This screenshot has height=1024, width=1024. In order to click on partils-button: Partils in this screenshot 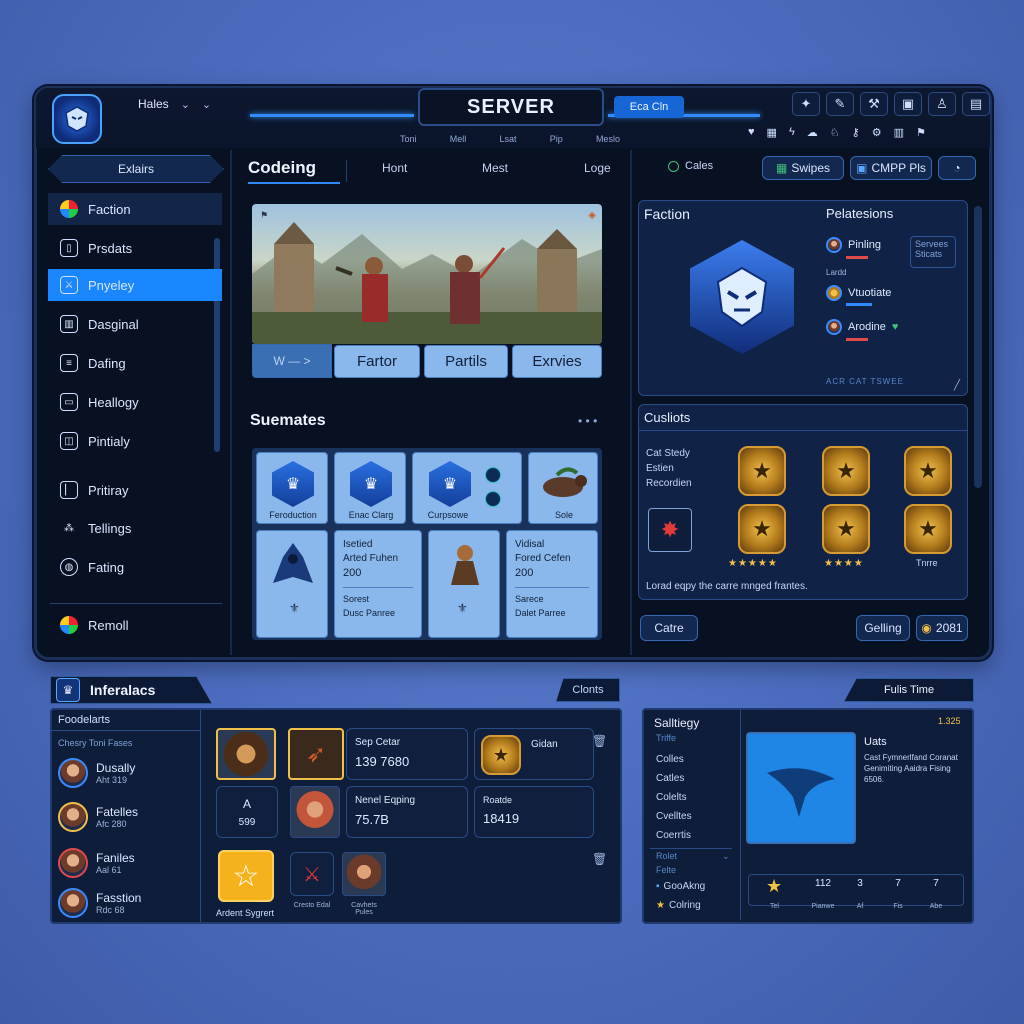, I will do `click(466, 361)`.